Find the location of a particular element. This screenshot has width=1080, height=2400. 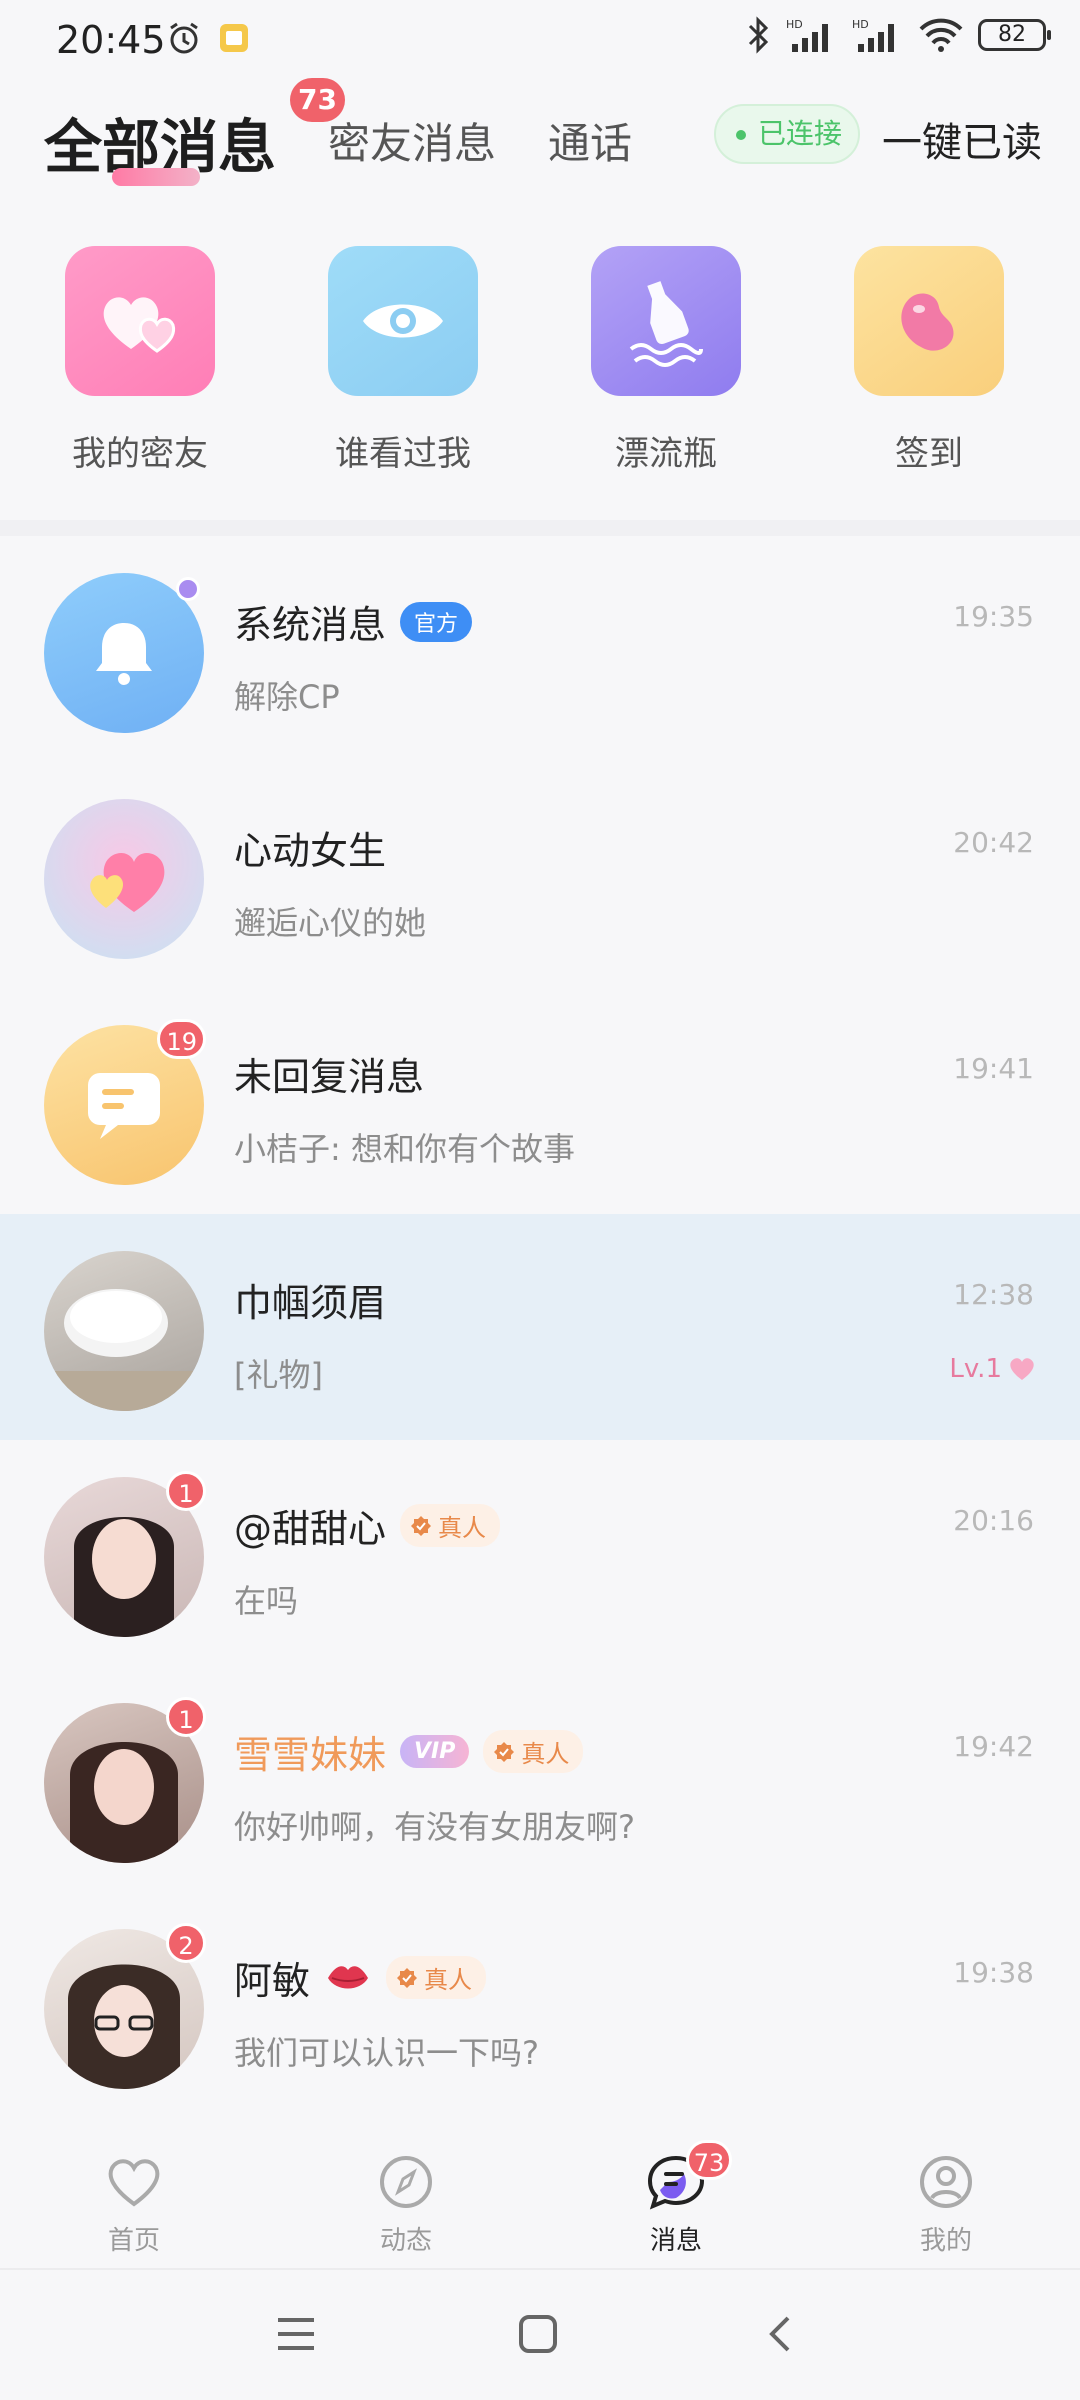

unread-count-badge: 19 is located at coordinates (181, 1039).